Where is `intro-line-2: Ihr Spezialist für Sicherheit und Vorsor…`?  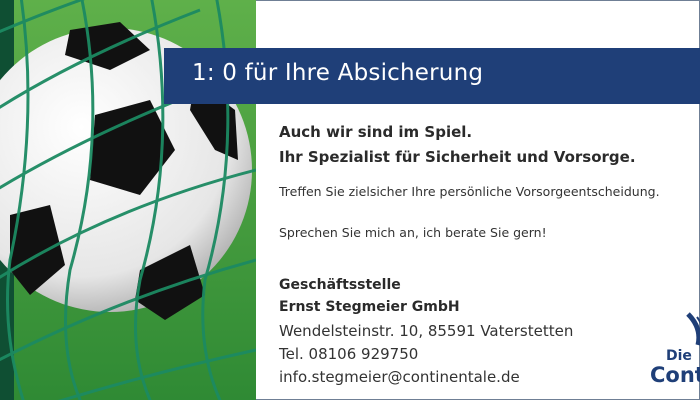
intro-line-2: Ihr Spezialist für Sicherheit und Vorsor… is located at coordinates (457, 157).